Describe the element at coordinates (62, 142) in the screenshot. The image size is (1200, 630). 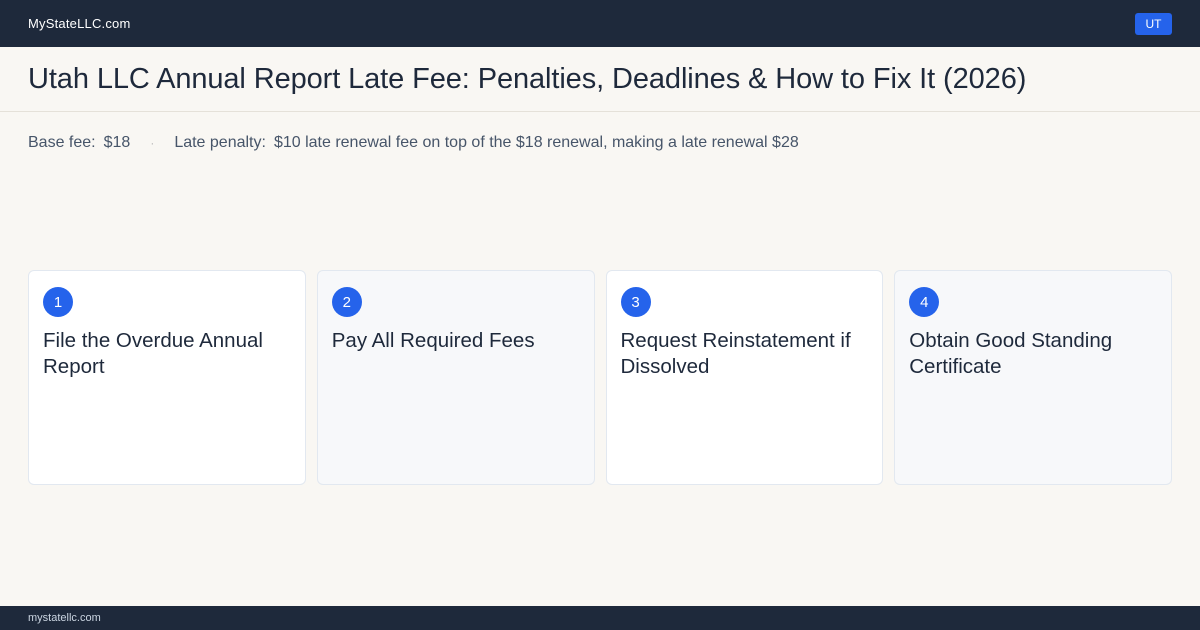
I see `base-fee-label: Base fee:` at that location.